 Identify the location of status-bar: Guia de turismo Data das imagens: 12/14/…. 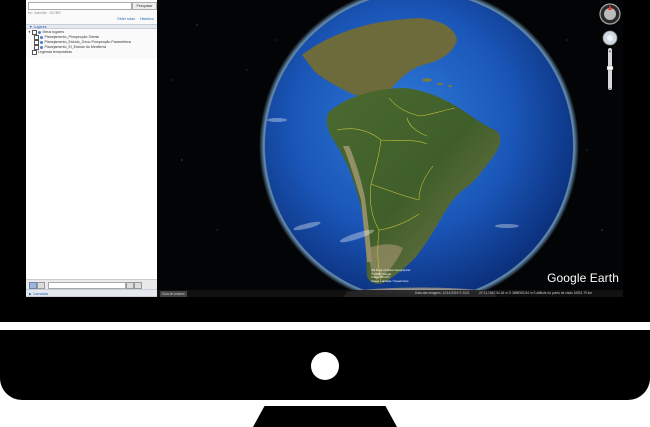
(390, 293).